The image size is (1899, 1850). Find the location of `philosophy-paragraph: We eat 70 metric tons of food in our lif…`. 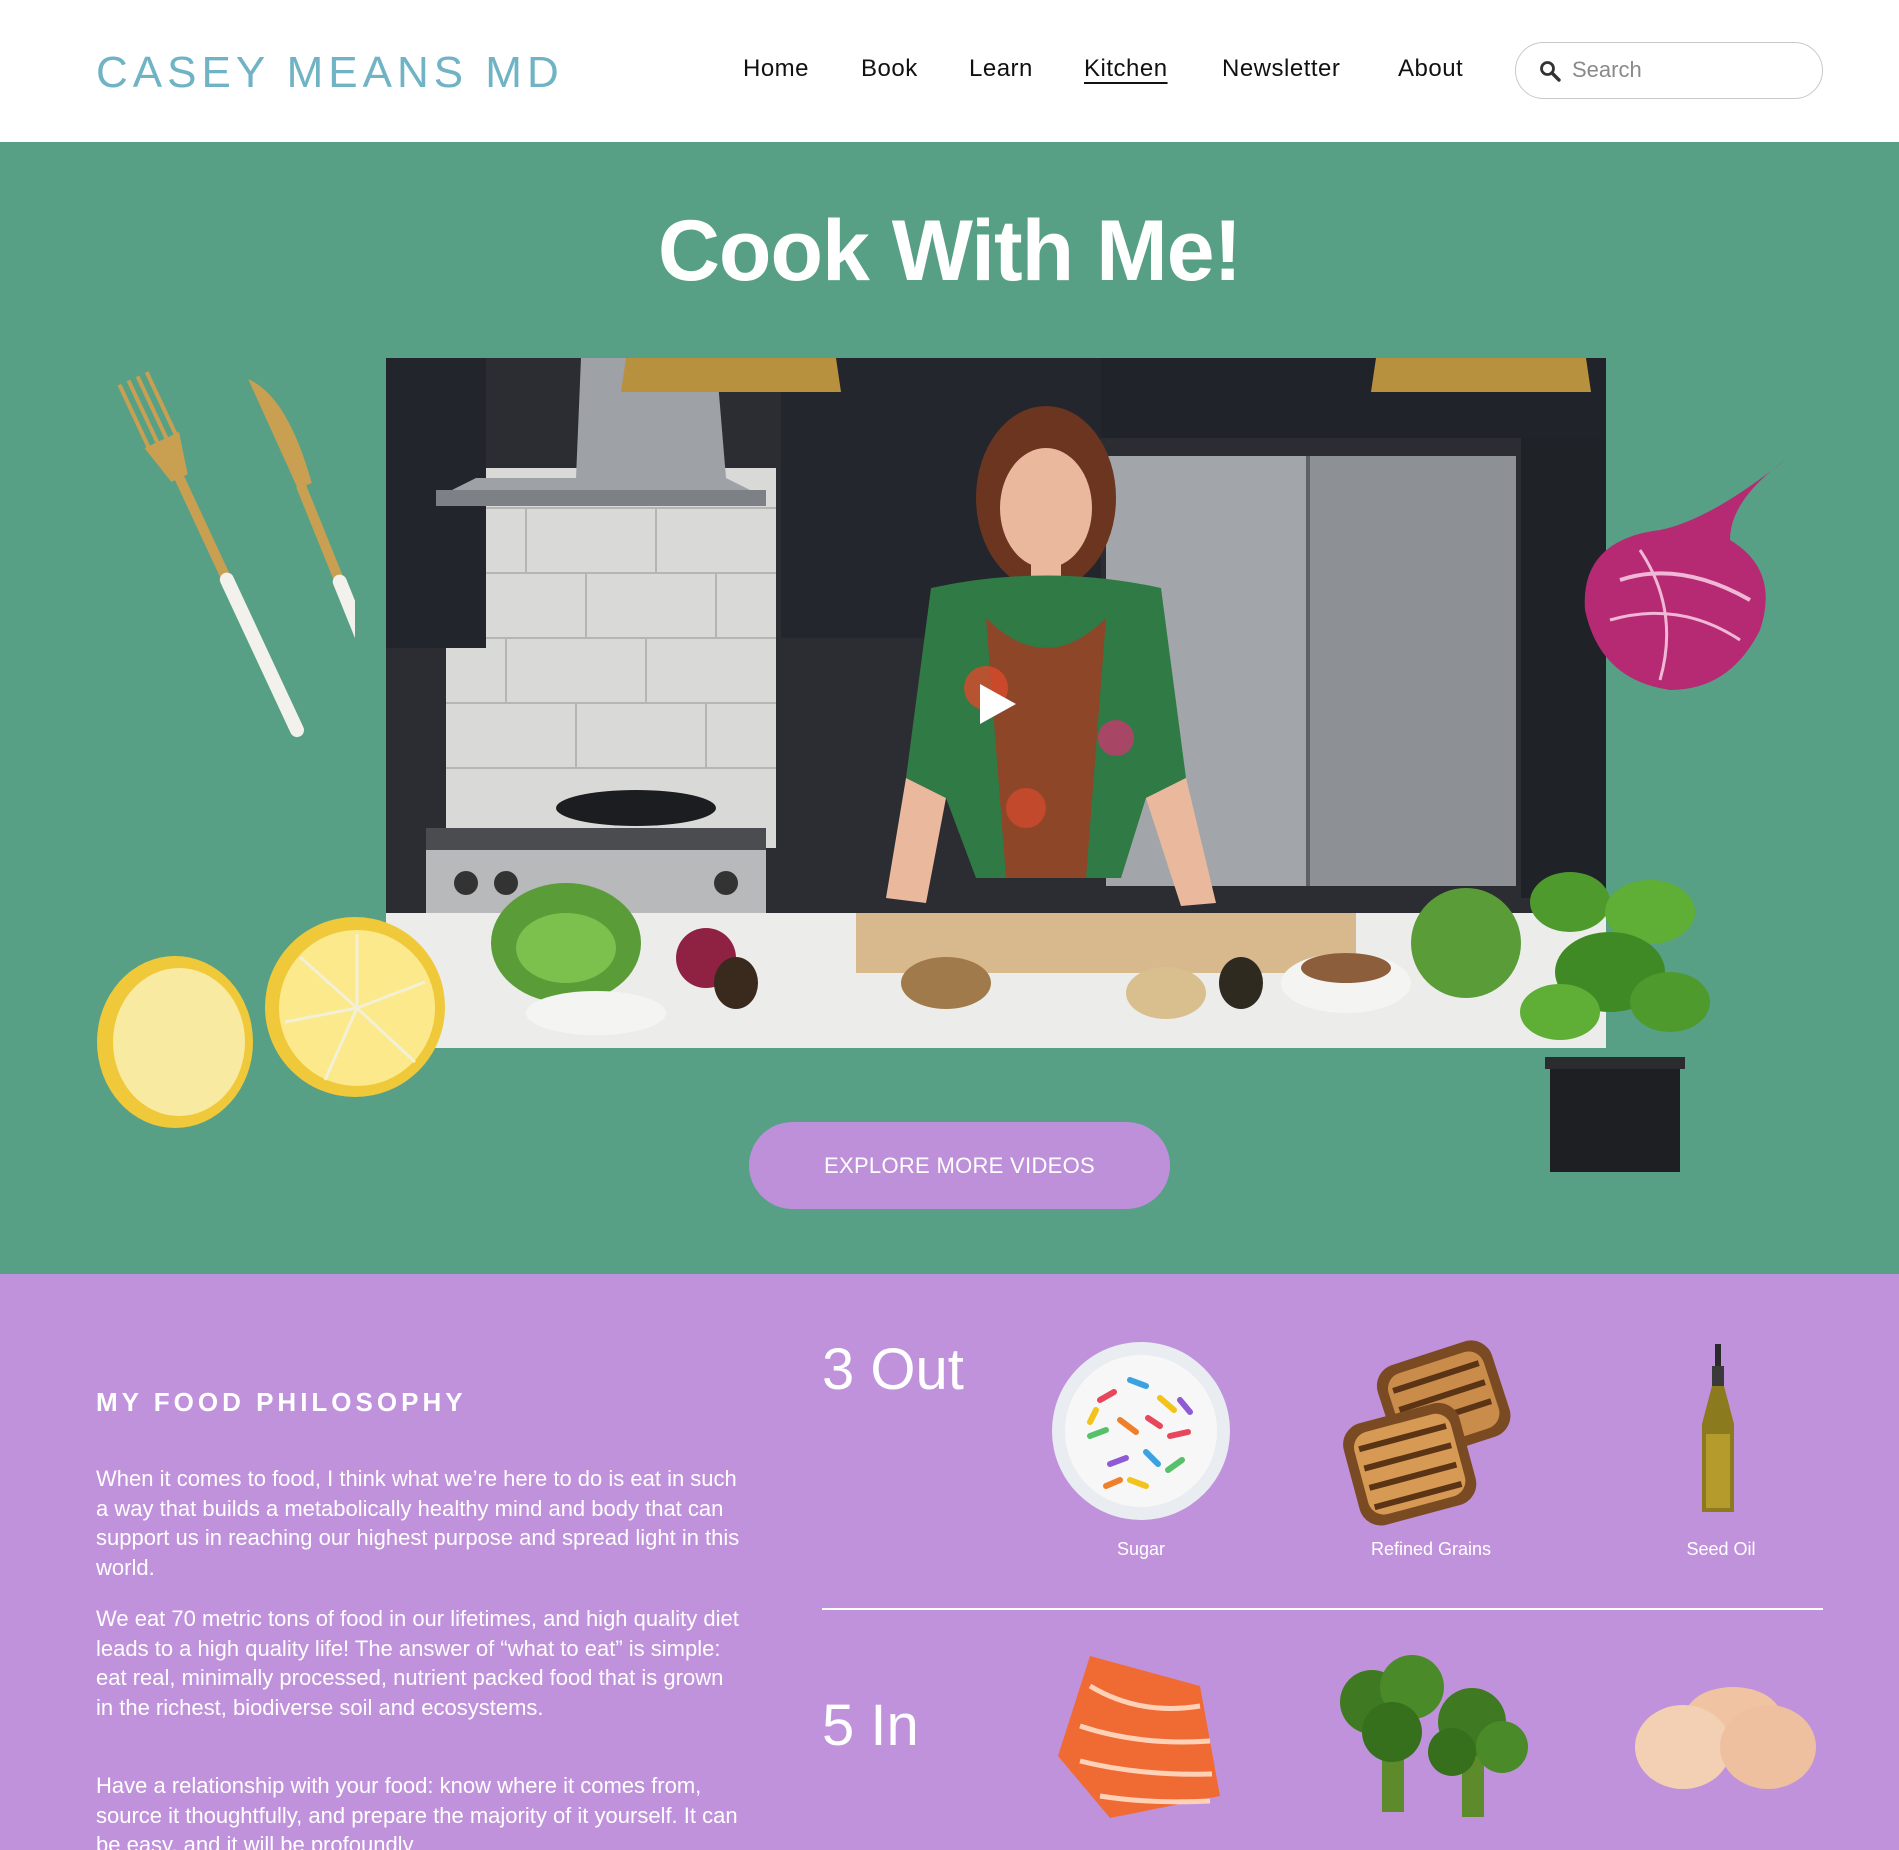

philosophy-paragraph: We eat 70 metric tons of food in our lif… is located at coordinates (417, 1663).